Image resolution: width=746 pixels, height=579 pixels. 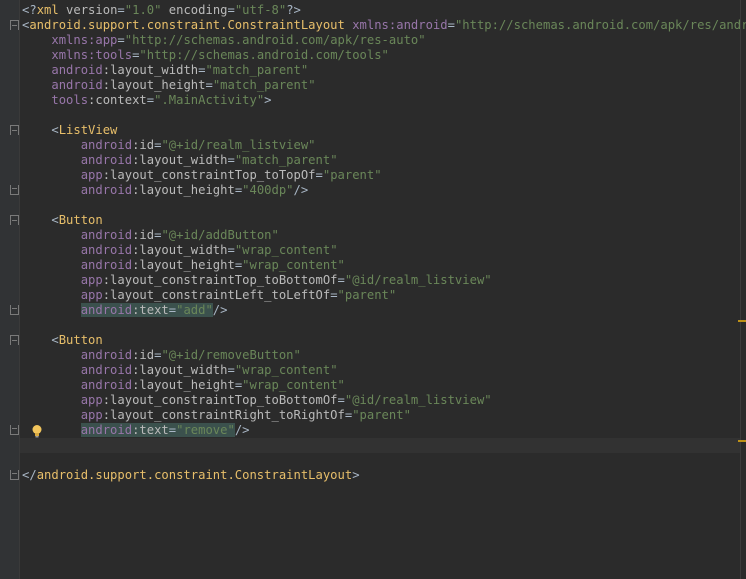 I want to click on code-line: android:id="@+id/addButton", so click(x=150, y=235).